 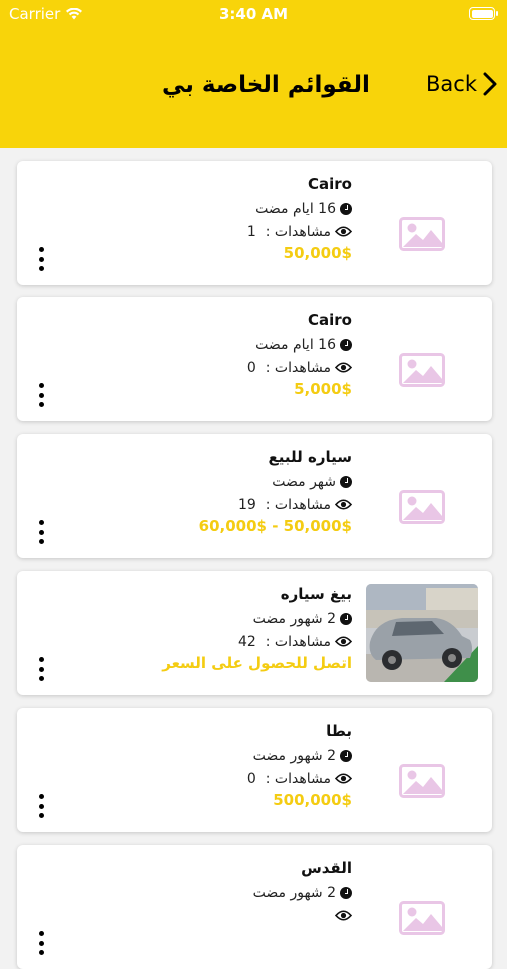 What do you see at coordinates (275, 526) in the screenshot?
I see `listing-price: 50,000$ - 60,000$` at bounding box center [275, 526].